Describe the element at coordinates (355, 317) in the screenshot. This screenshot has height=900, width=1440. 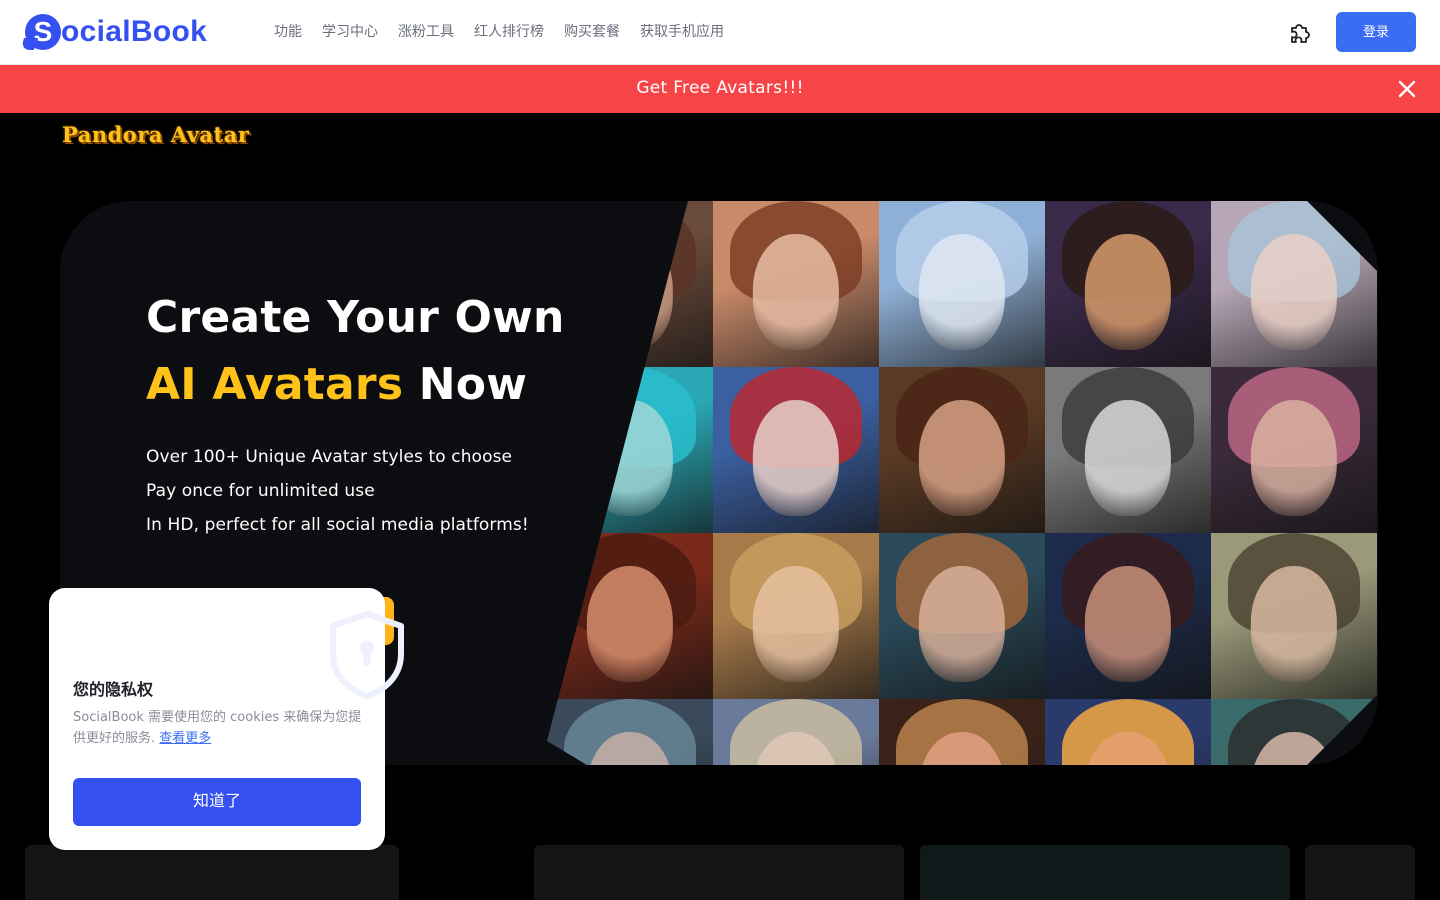
I see `hero-title-line1: Create Your Own` at that location.